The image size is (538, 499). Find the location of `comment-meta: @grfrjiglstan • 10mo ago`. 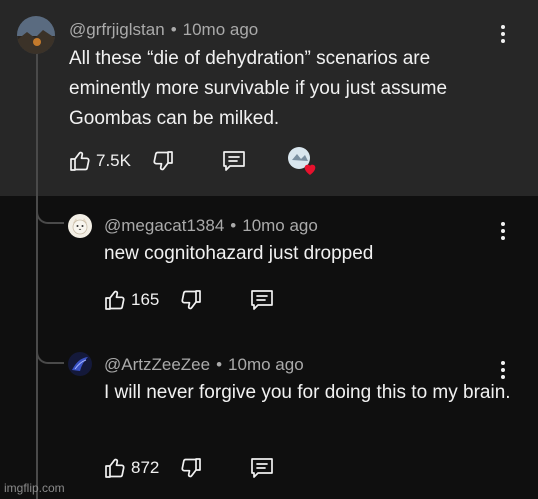

comment-meta: @grfrjiglstan • 10mo ago is located at coordinates (163, 30).